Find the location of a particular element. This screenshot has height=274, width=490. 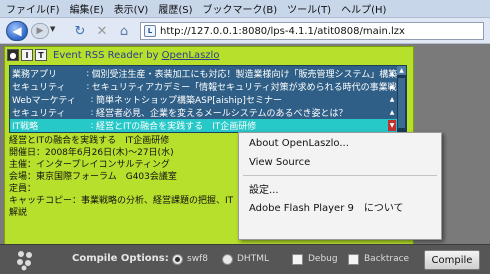

feed-row: セキュリティ: 経営者必見、企業を変えるメールシステムのあるべき姿とは？ is located at coordinates (204, 113).